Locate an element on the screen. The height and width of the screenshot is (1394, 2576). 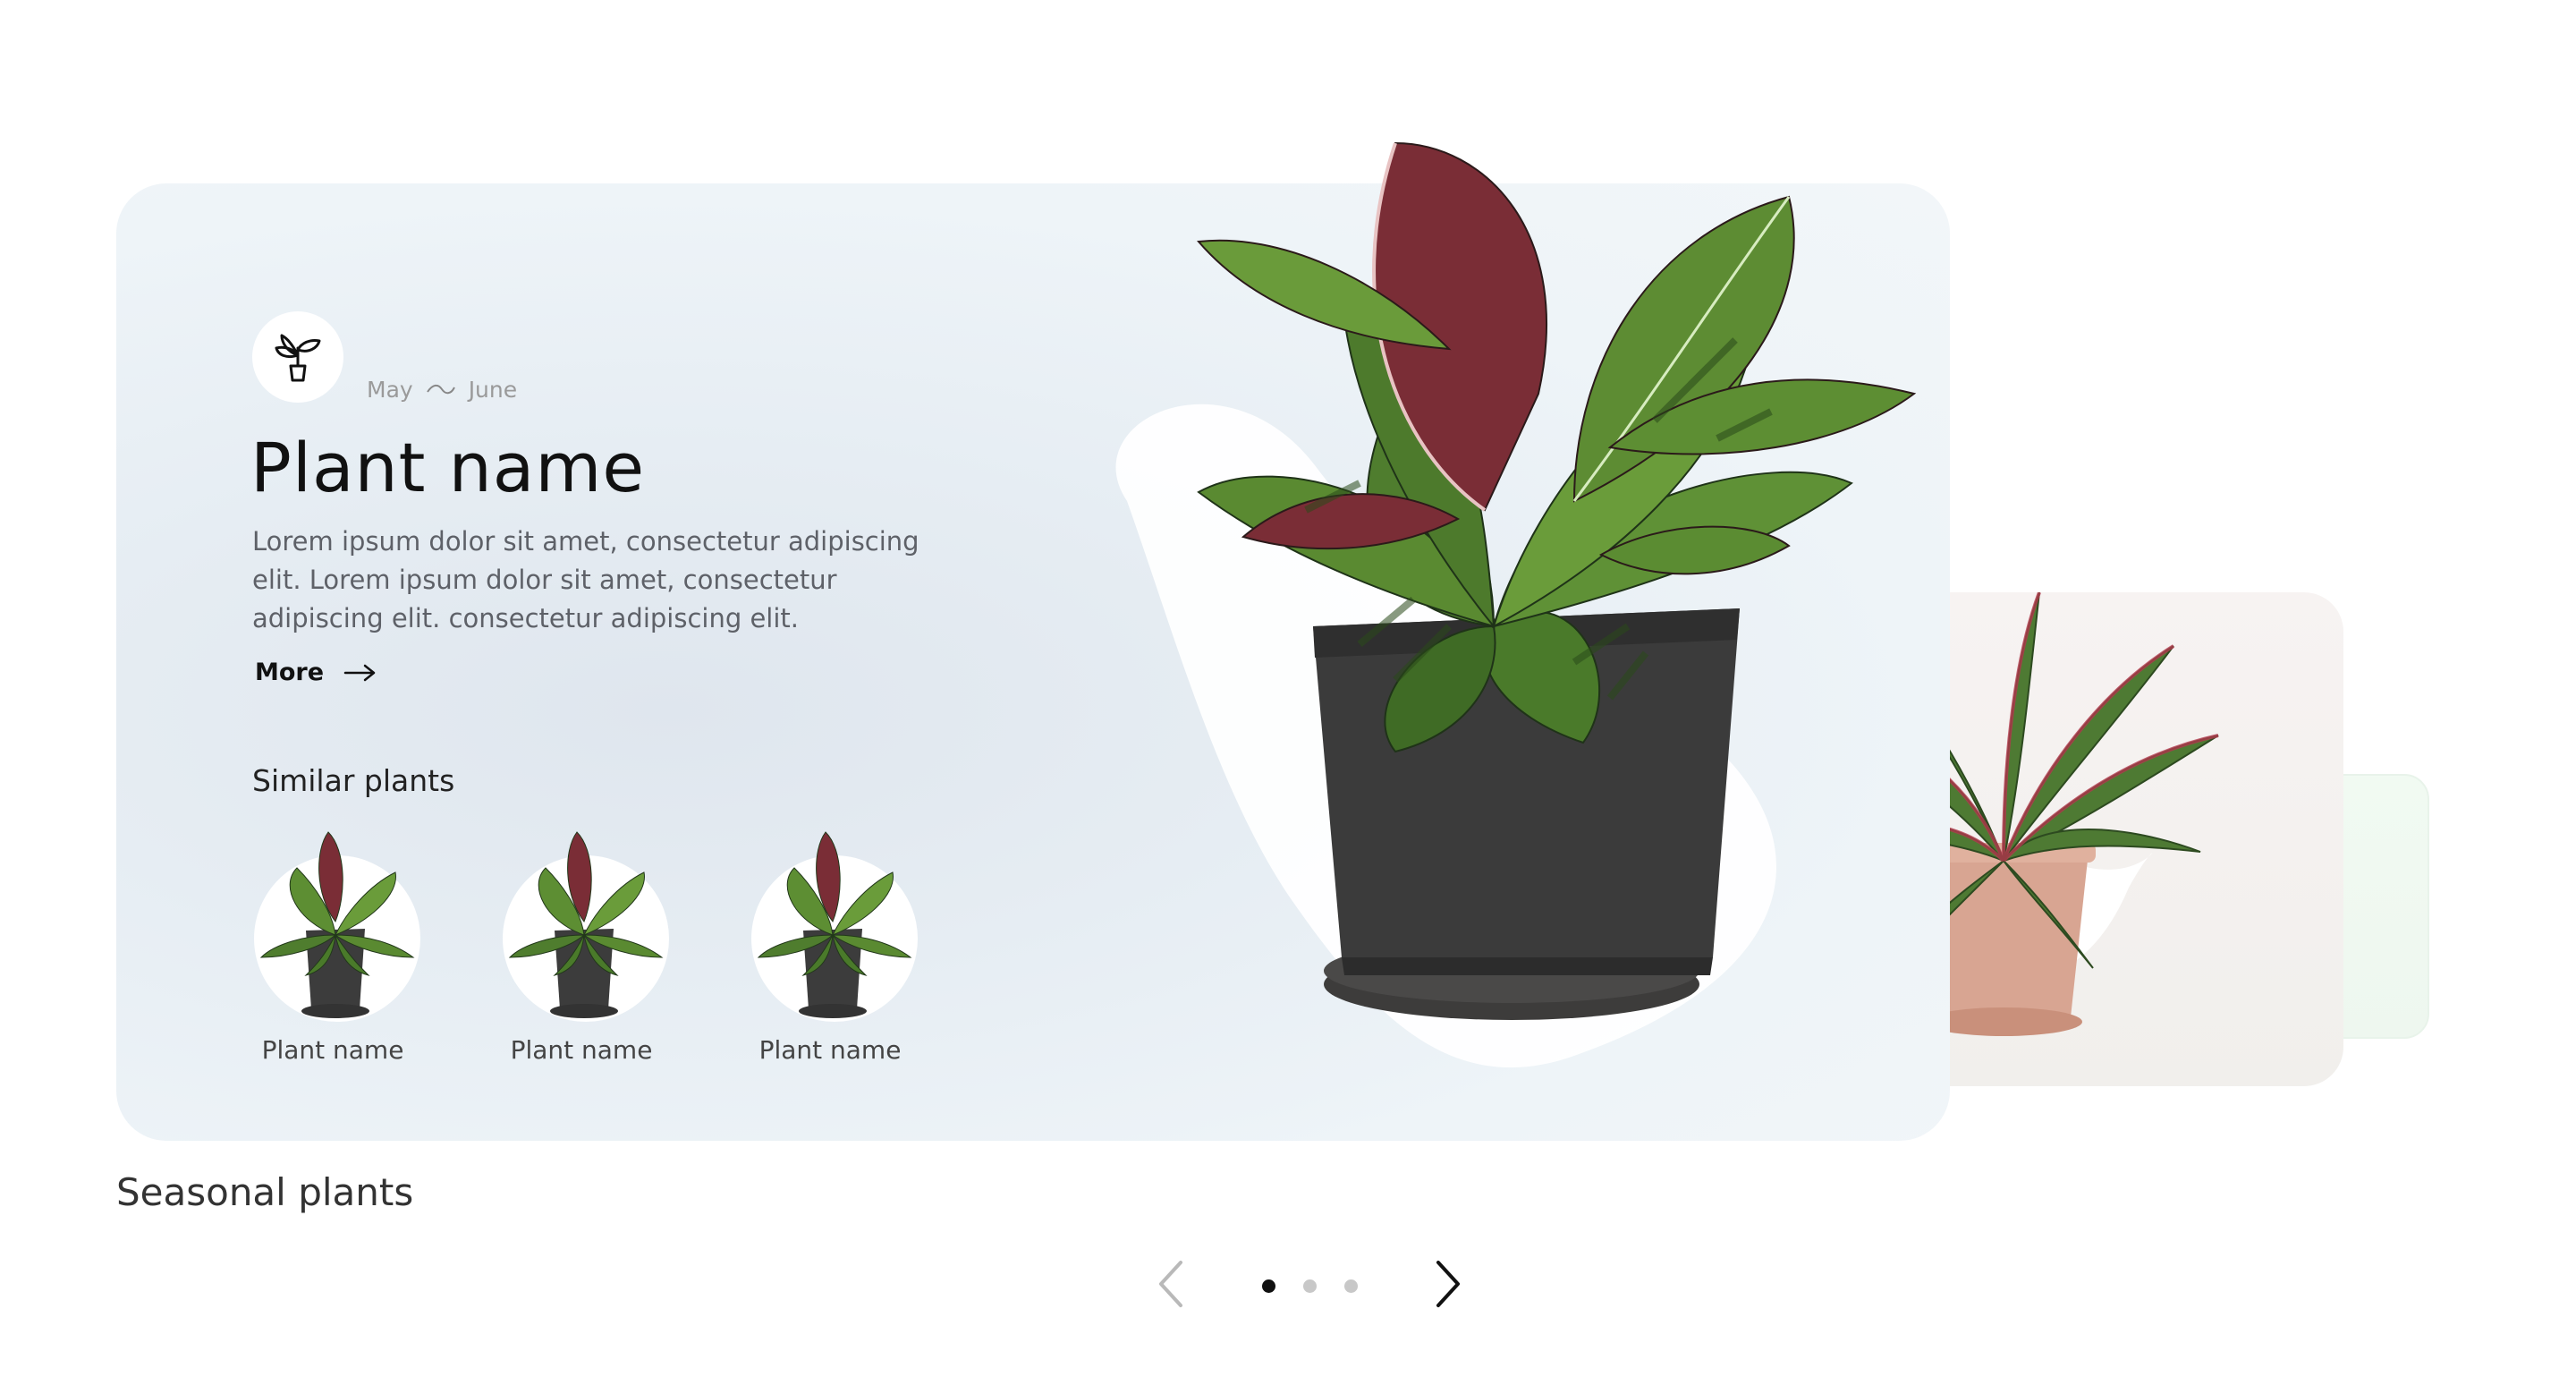
tilde-icon is located at coordinates (440, 389).